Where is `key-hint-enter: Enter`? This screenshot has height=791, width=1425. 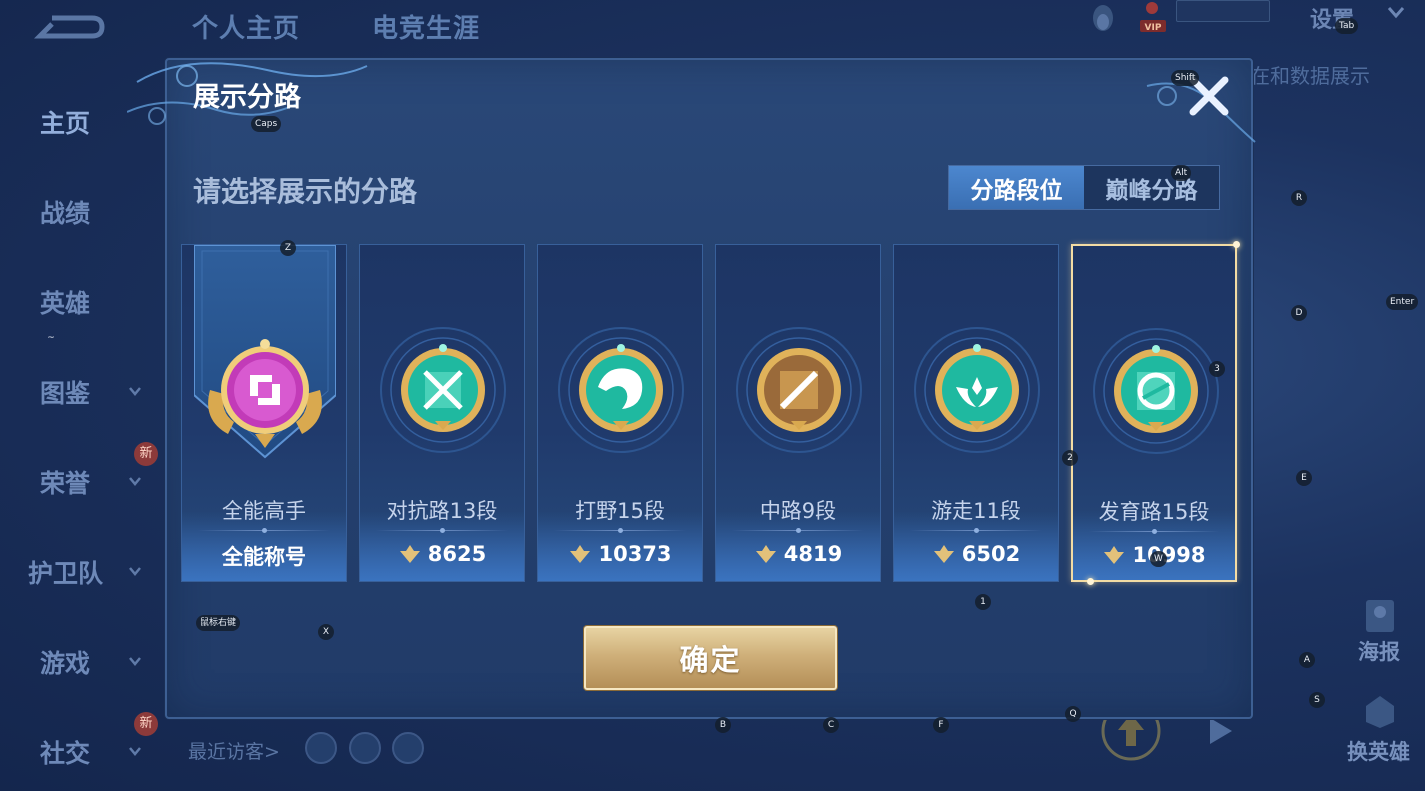 key-hint-enter: Enter is located at coordinates (1402, 302).